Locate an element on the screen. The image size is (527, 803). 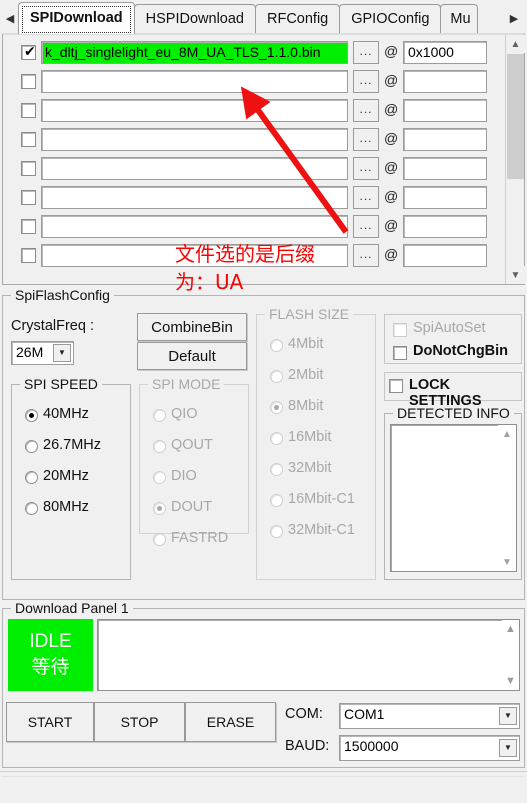
tab-mu: Mu is located at coordinates (459, 19).